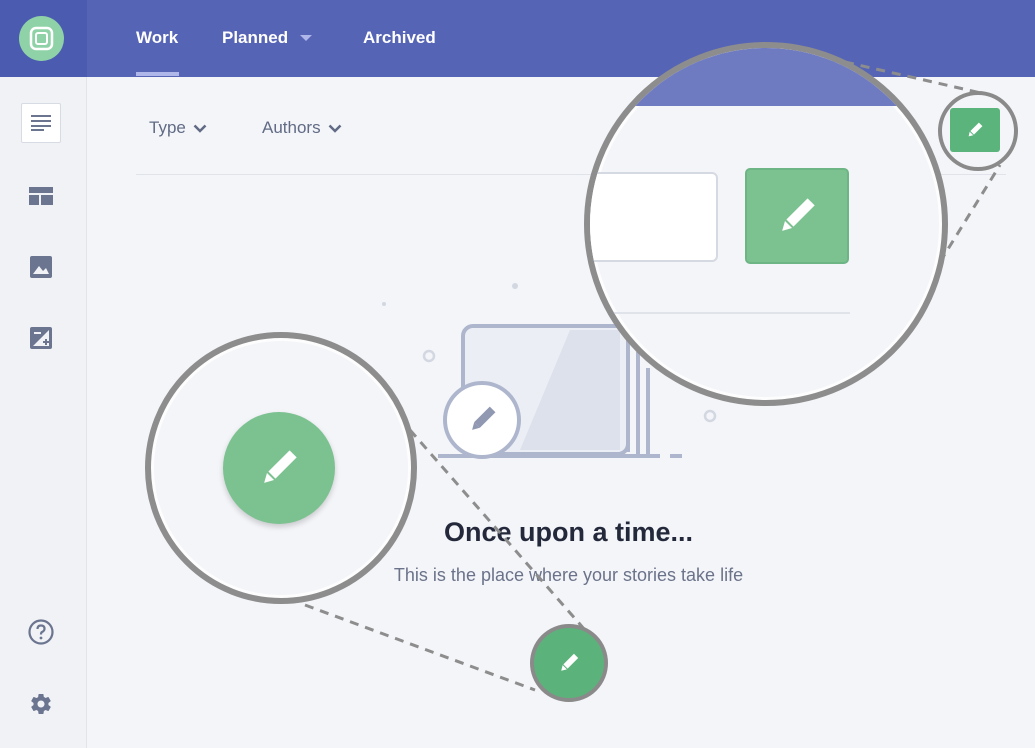  I want to click on magnified-search-box, so click(654, 217).